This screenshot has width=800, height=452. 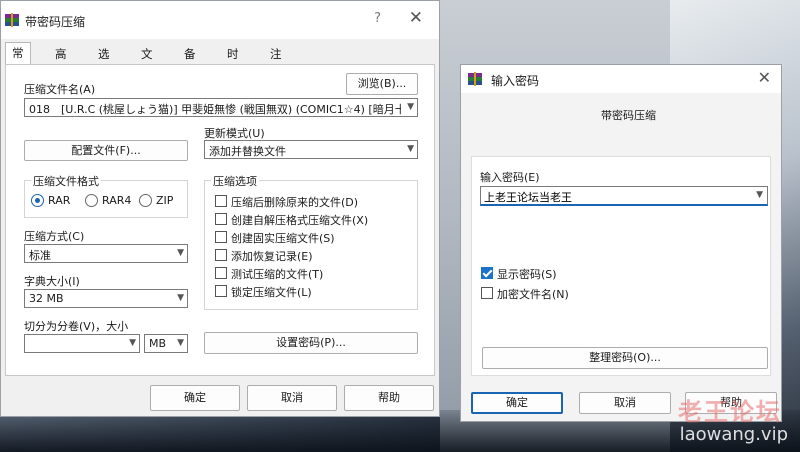 What do you see at coordinates (76, 326) in the screenshot?
I see `split-label: 切分为分卷(V)，大小` at bounding box center [76, 326].